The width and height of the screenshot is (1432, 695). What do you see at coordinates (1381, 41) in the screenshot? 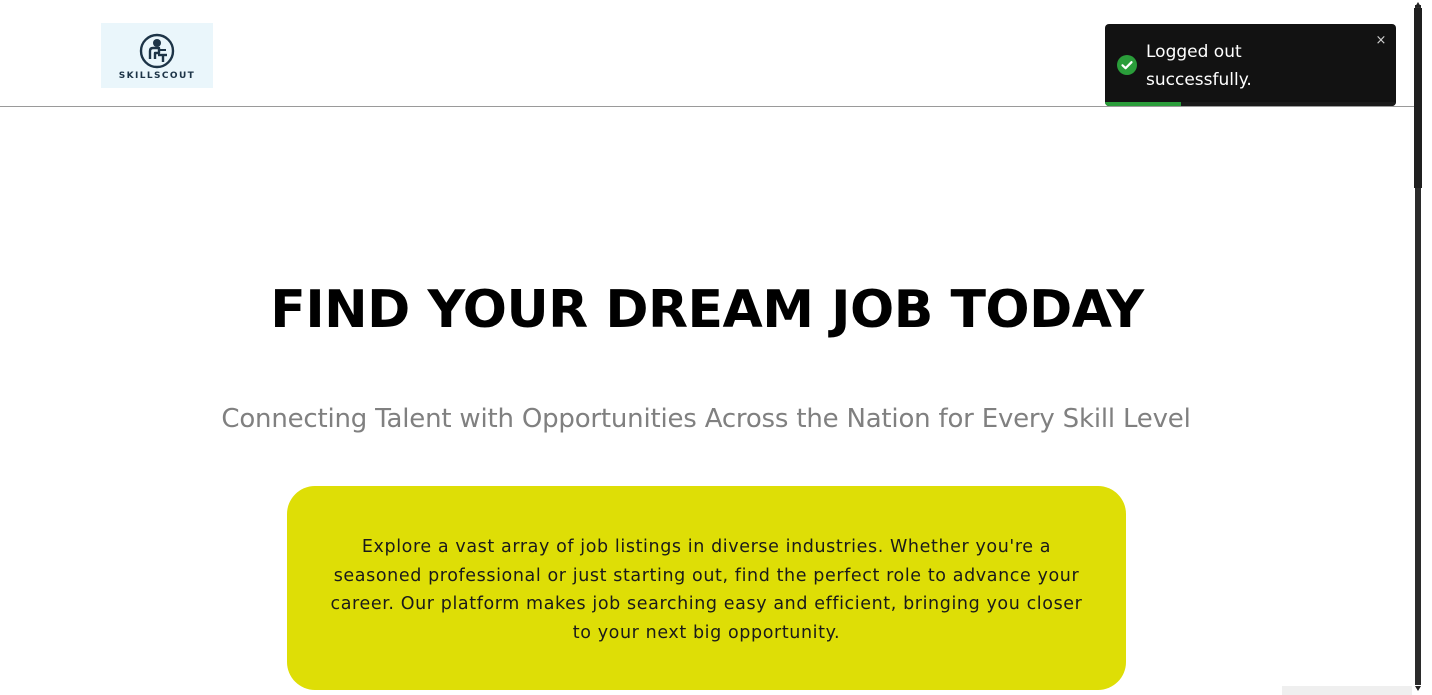
I see `close-icon: ×` at bounding box center [1381, 41].